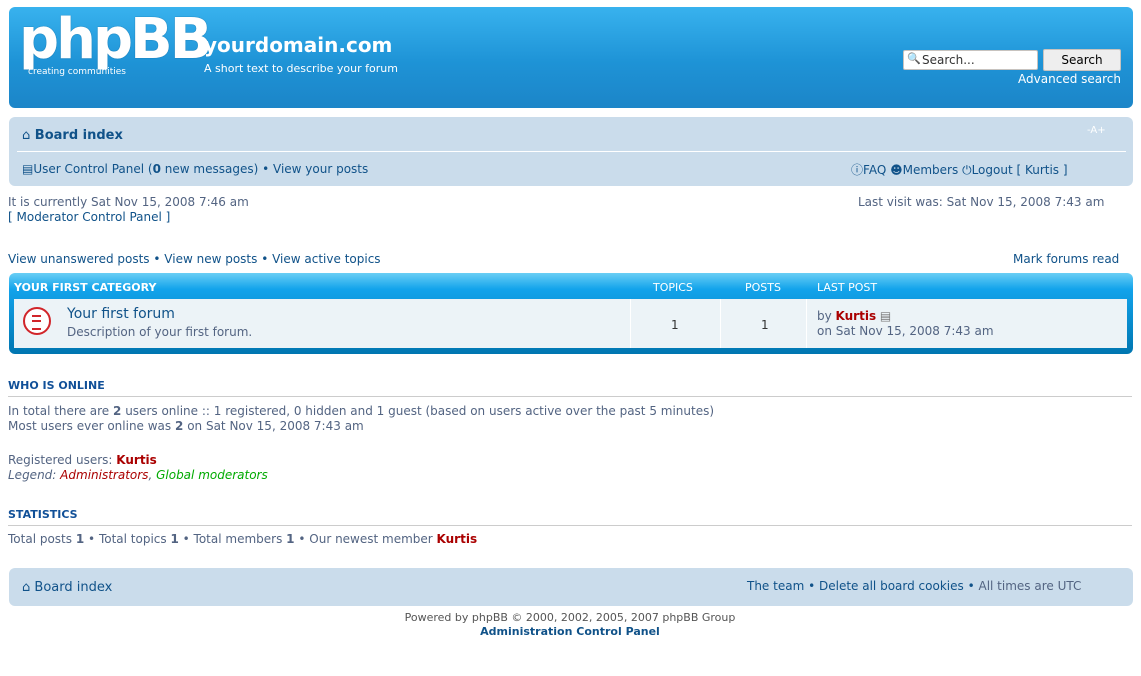 This screenshot has height=676, width=1141. Describe the element at coordinates (160, 332) in the screenshot. I see `forum-description: Description of your first forum.` at that location.